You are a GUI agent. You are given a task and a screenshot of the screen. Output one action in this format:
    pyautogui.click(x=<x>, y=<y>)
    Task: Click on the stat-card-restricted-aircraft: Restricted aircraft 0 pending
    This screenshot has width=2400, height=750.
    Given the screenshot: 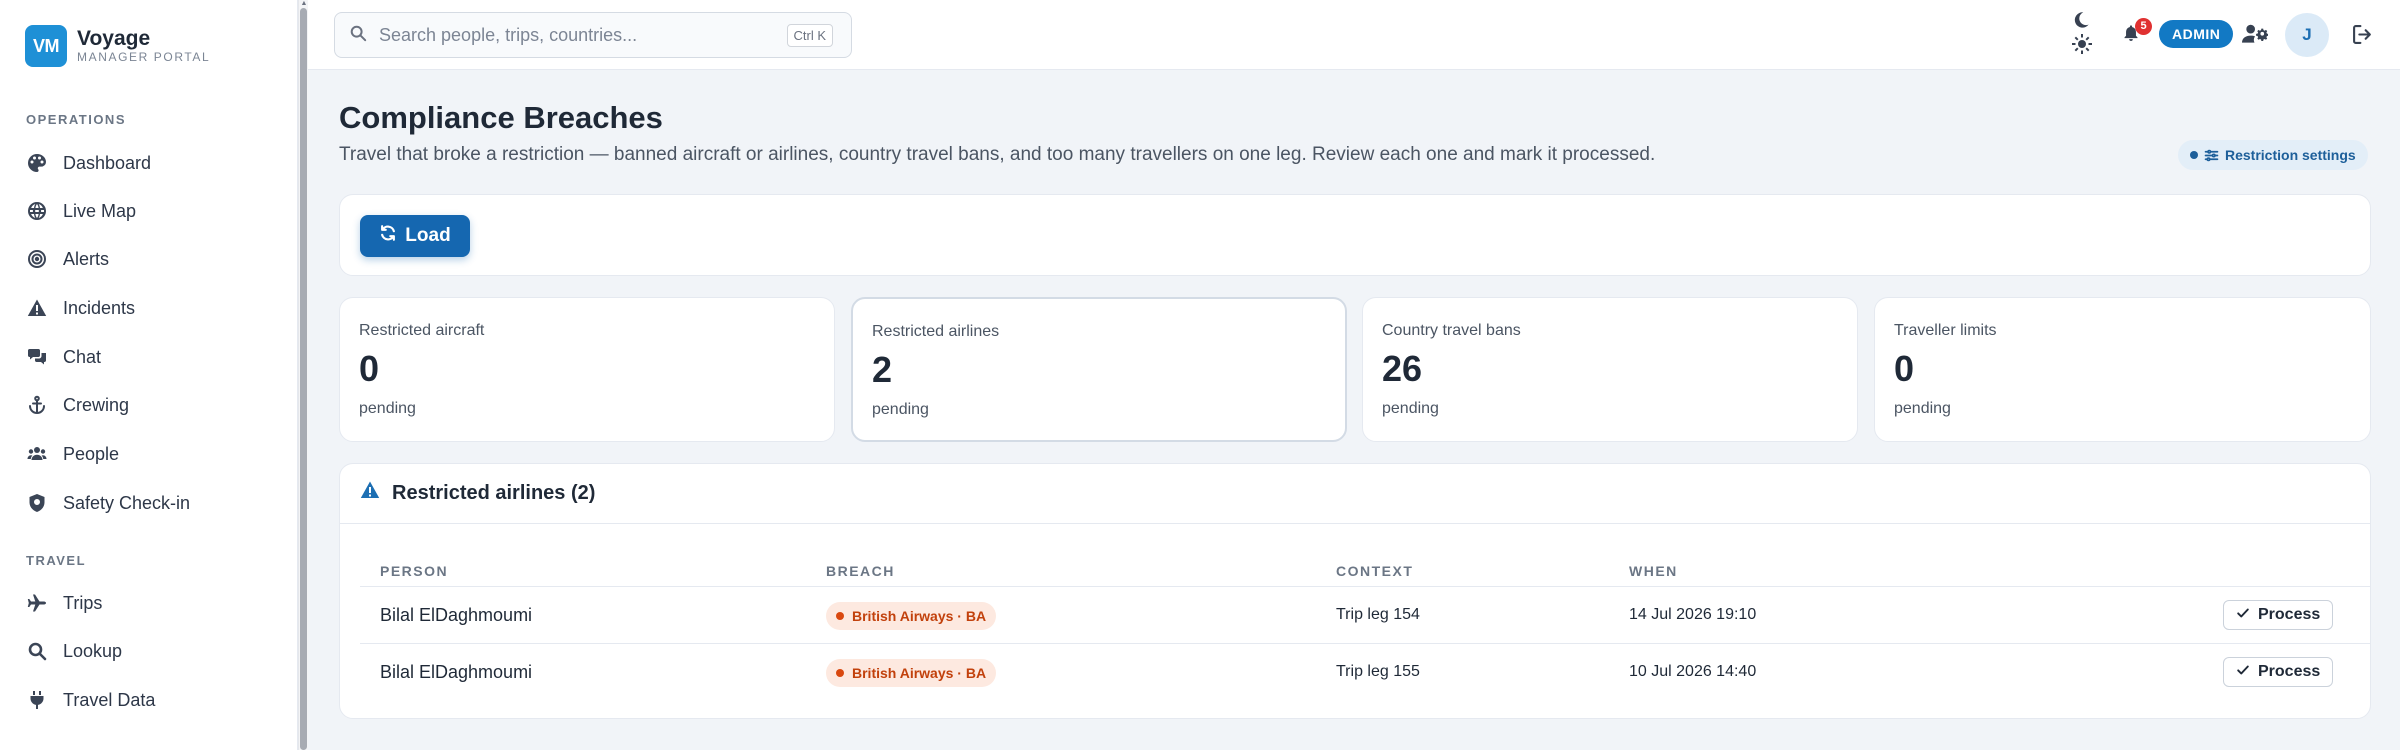 What is the action you would take?
    pyautogui.click(x=587, y=369)
    